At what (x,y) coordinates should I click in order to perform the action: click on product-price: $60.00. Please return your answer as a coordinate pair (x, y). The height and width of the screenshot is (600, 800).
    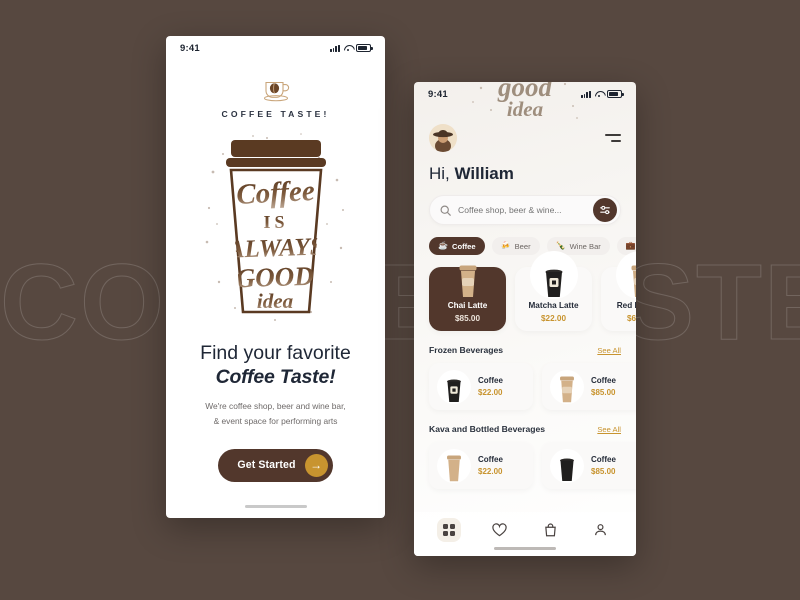
    Looking at the image, I should click on (631, 318).